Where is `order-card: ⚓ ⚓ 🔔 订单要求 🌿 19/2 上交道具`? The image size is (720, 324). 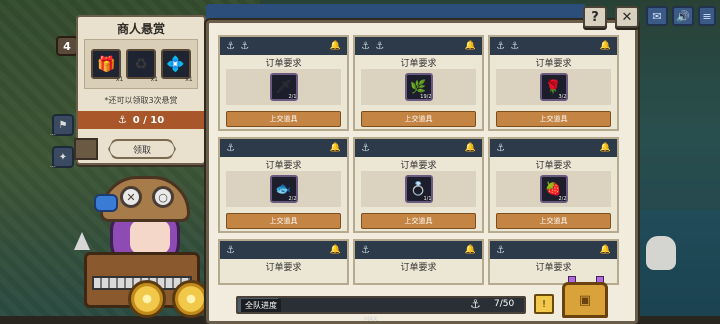
order-card: ⚓ ⚓ 🔔 订单要求 🌿 19/2 上交道具 is located at coordinates (418, 83).